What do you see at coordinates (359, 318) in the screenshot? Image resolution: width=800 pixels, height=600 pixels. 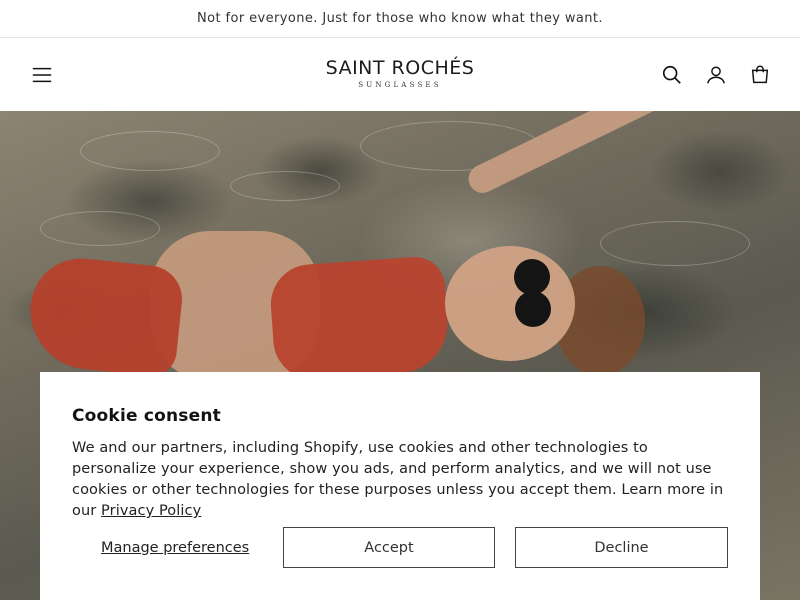 I see `hero-swimsuit-top` at bounding box center [359, 318].